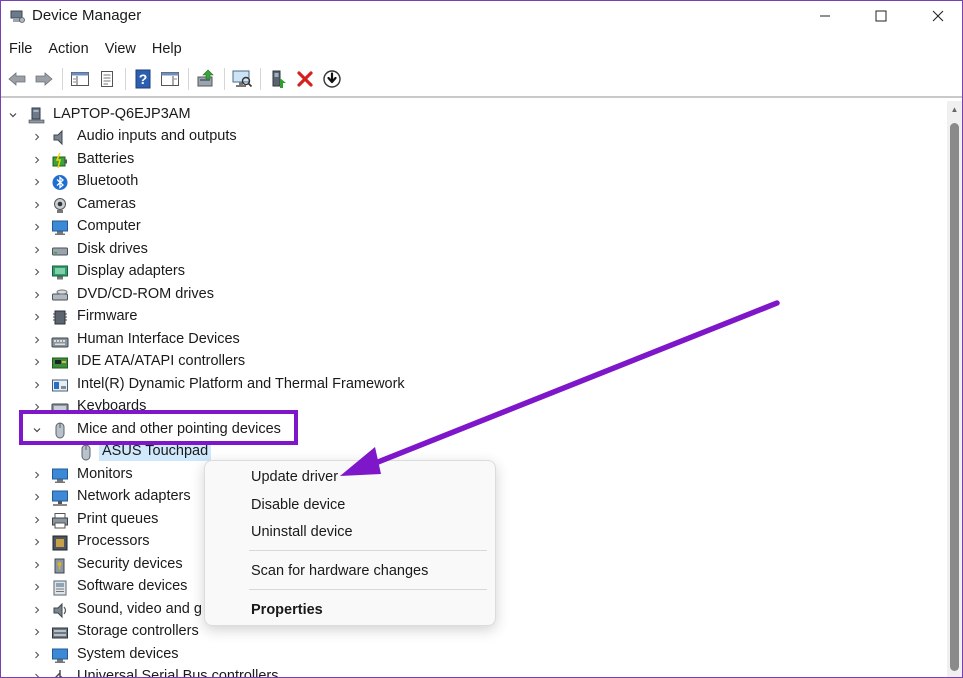  Describe the element at coordinates (473, 250) in the screenshot. I see `tree-row-disk-drives: Disk drives` at that location.